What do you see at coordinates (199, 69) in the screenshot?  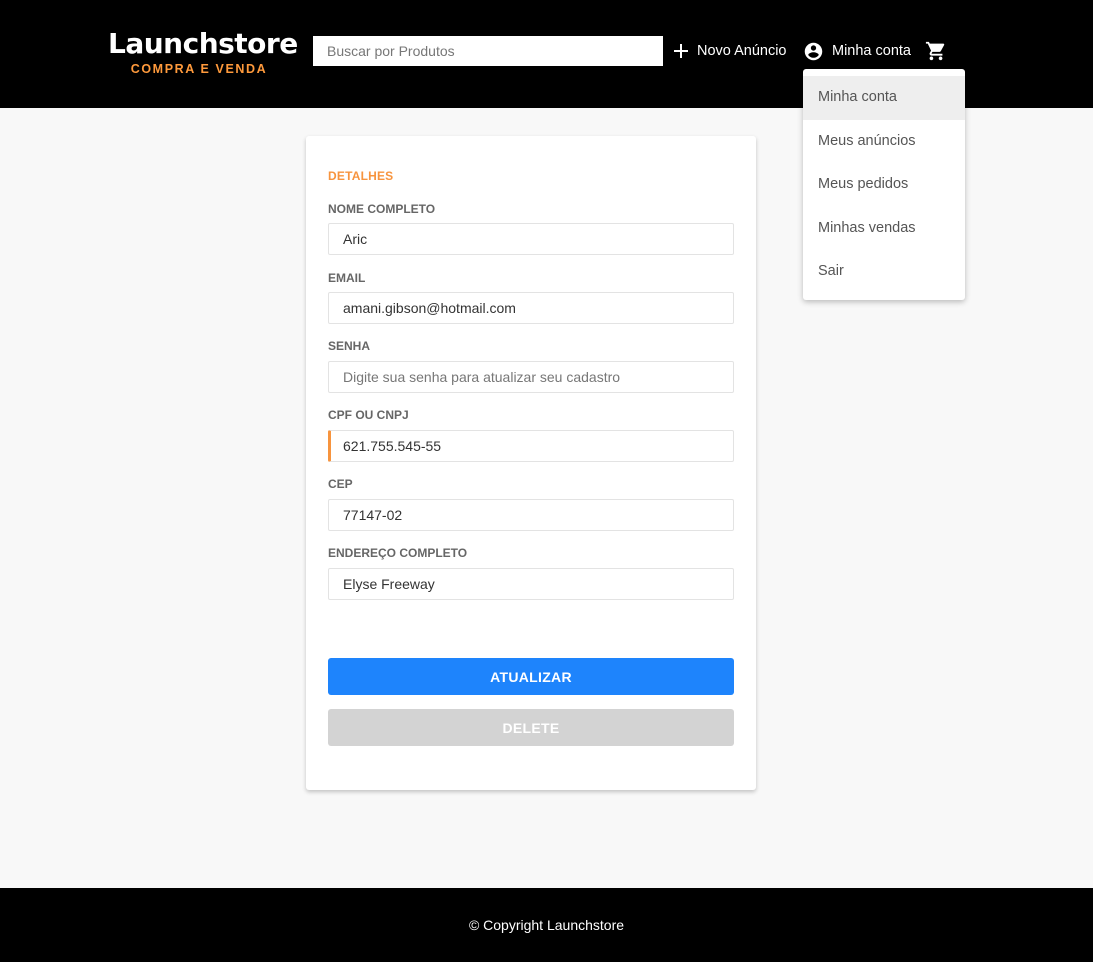 I see `logo-subtitle: COMPRA E VENDA` at bounding box center [199, 69].